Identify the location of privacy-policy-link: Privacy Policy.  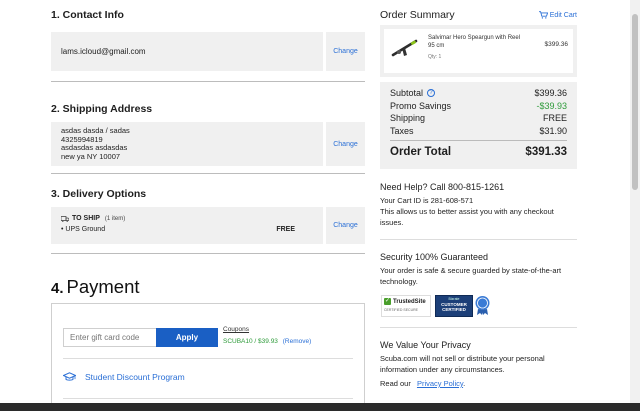
(440, 383).